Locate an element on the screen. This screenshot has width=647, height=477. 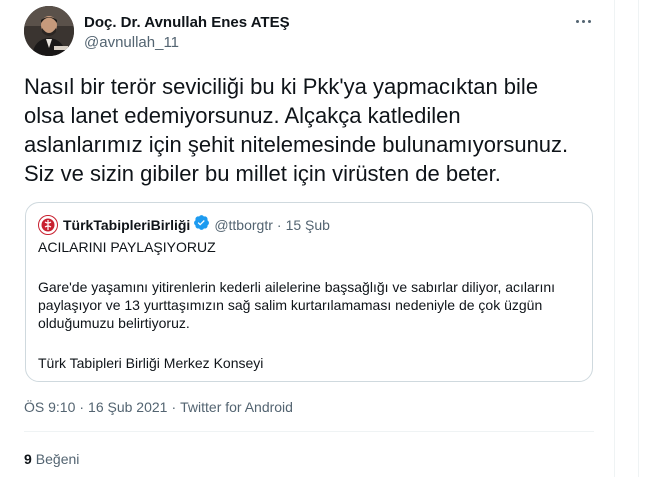
tweet-meta: ÖS 9:10 · 16 Şub 2021 · Twitter for Android is located at coordinates (158, 407).